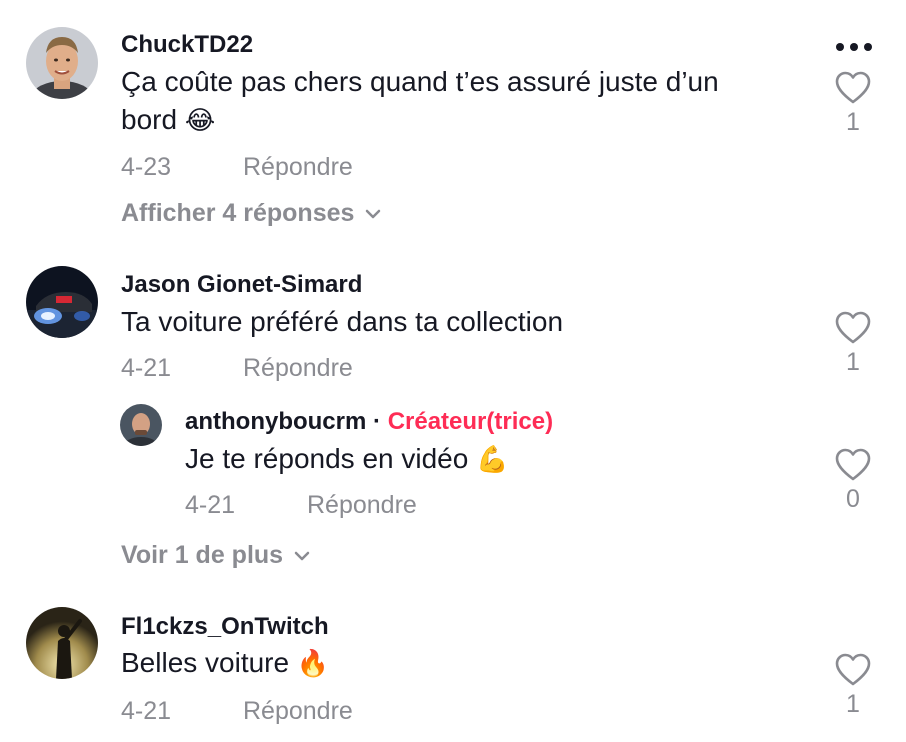 The image size is (906, 742). What do you see at coordinates (225, 627) in the screenshot?
I see `username: Fl1ckzs_OnTwitch` at bounding box center [225, 627].